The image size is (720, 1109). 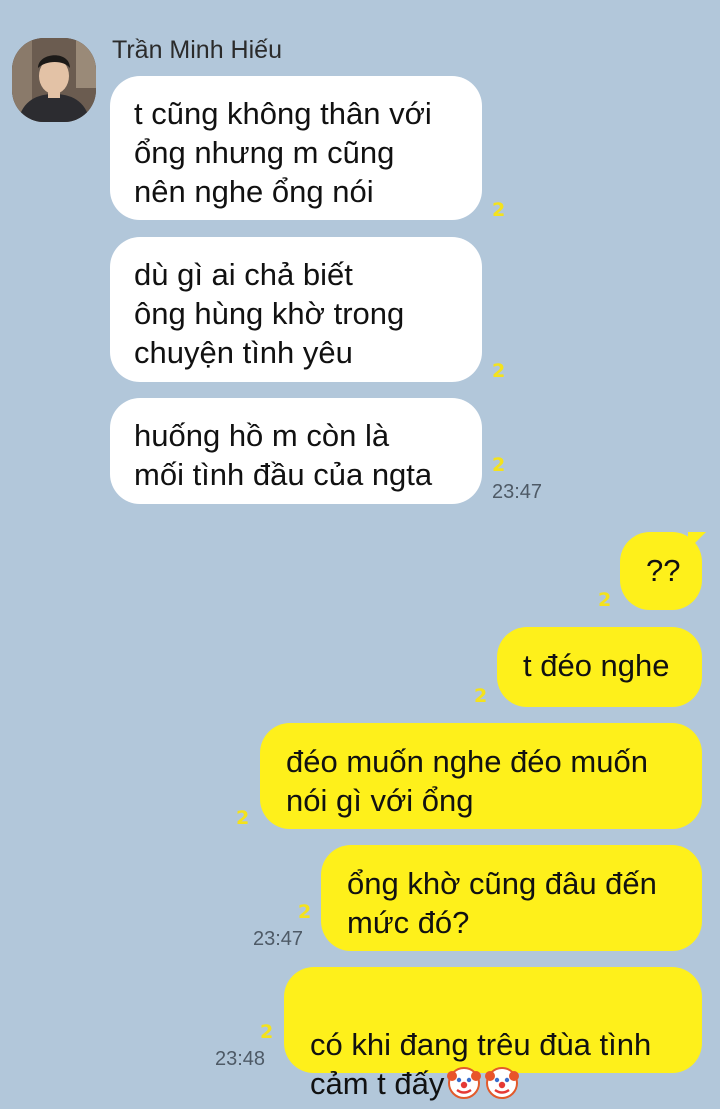 I want to click on contact-avatar, so click(x=54, y=80).